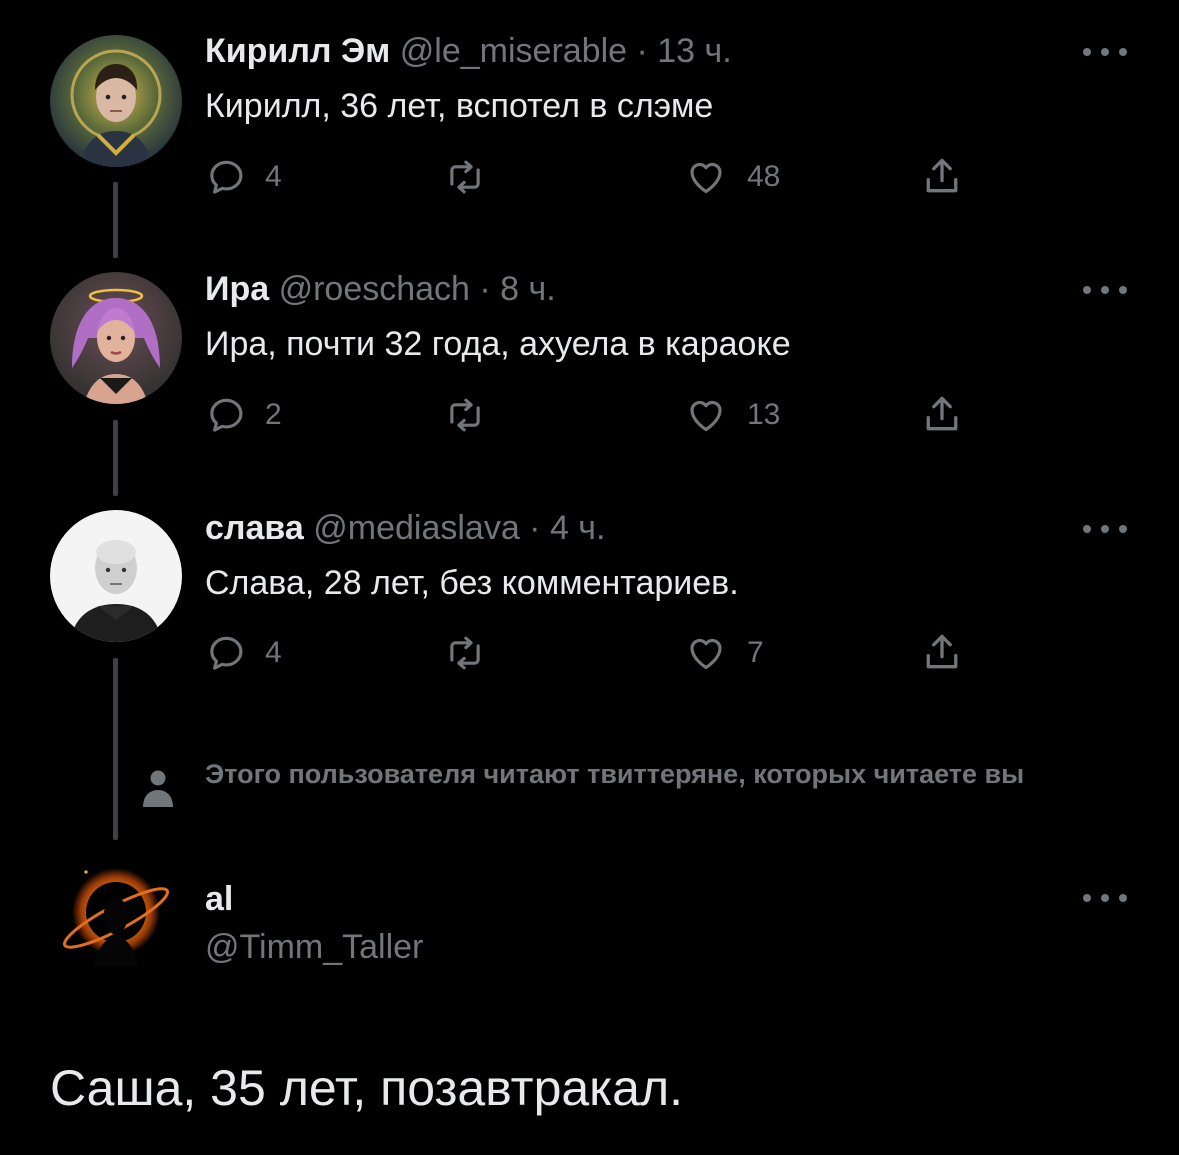 The height and width of the screenshot is (1155, 1179). I want to click on like-button: 48, so click(731, 177).